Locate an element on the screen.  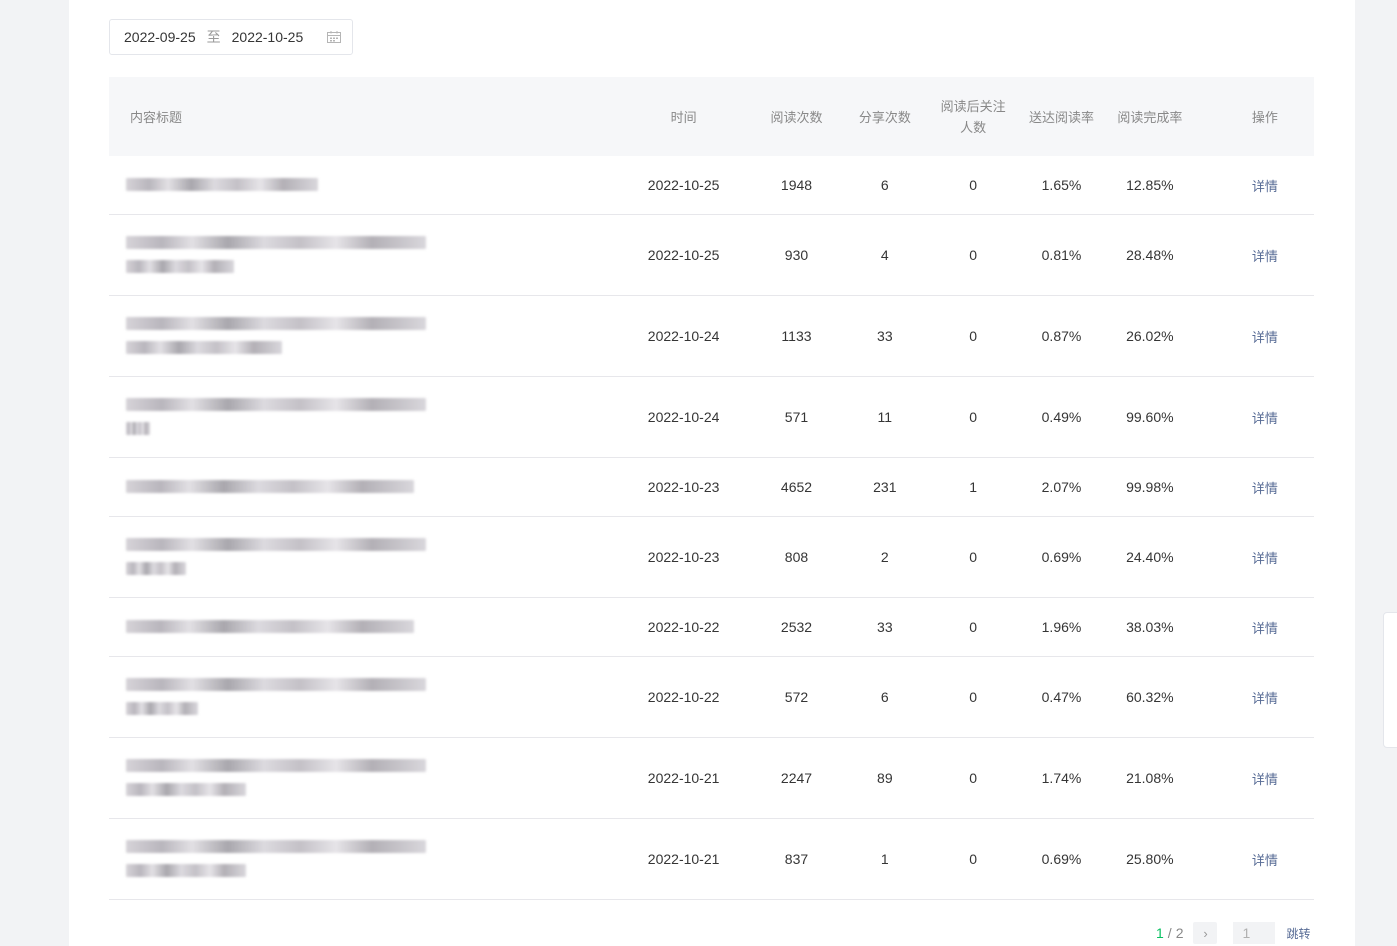
current-page: 1 is located at coordinates (1160, 933).